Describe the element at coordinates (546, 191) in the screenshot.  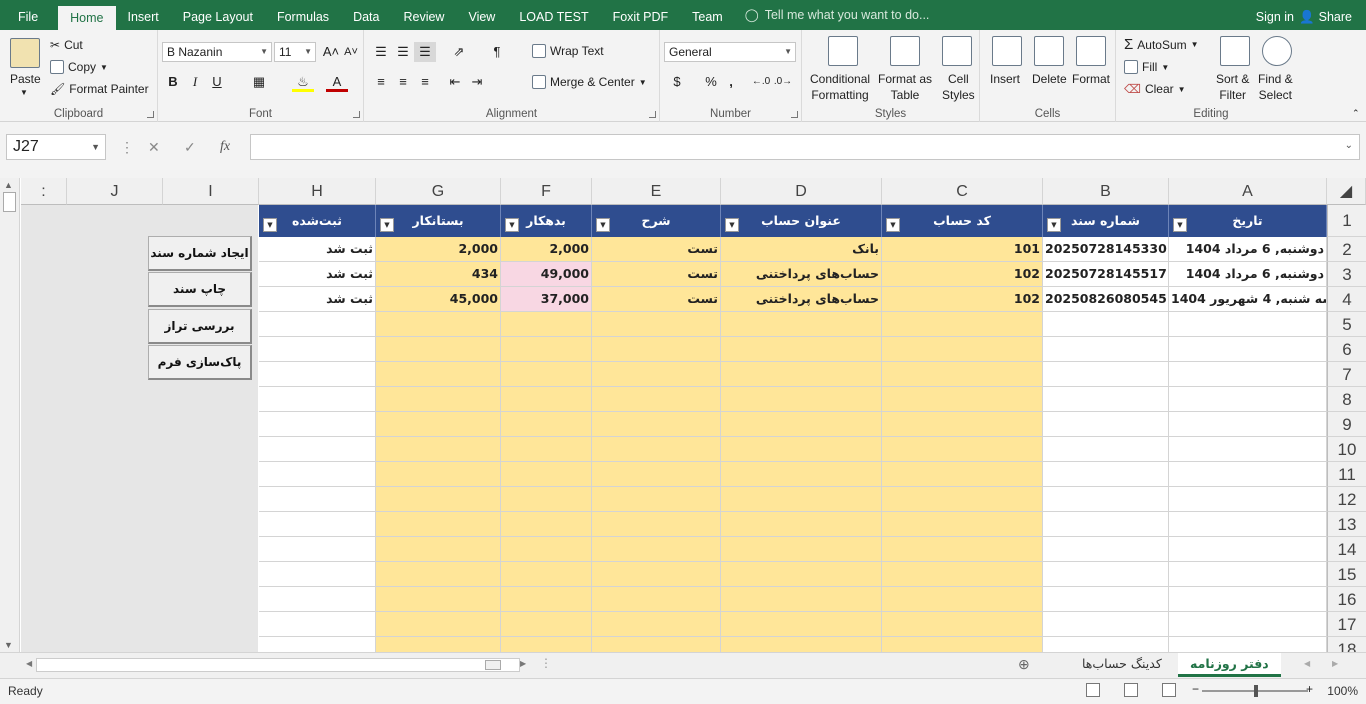
I see `column-header-f: F` at that location.